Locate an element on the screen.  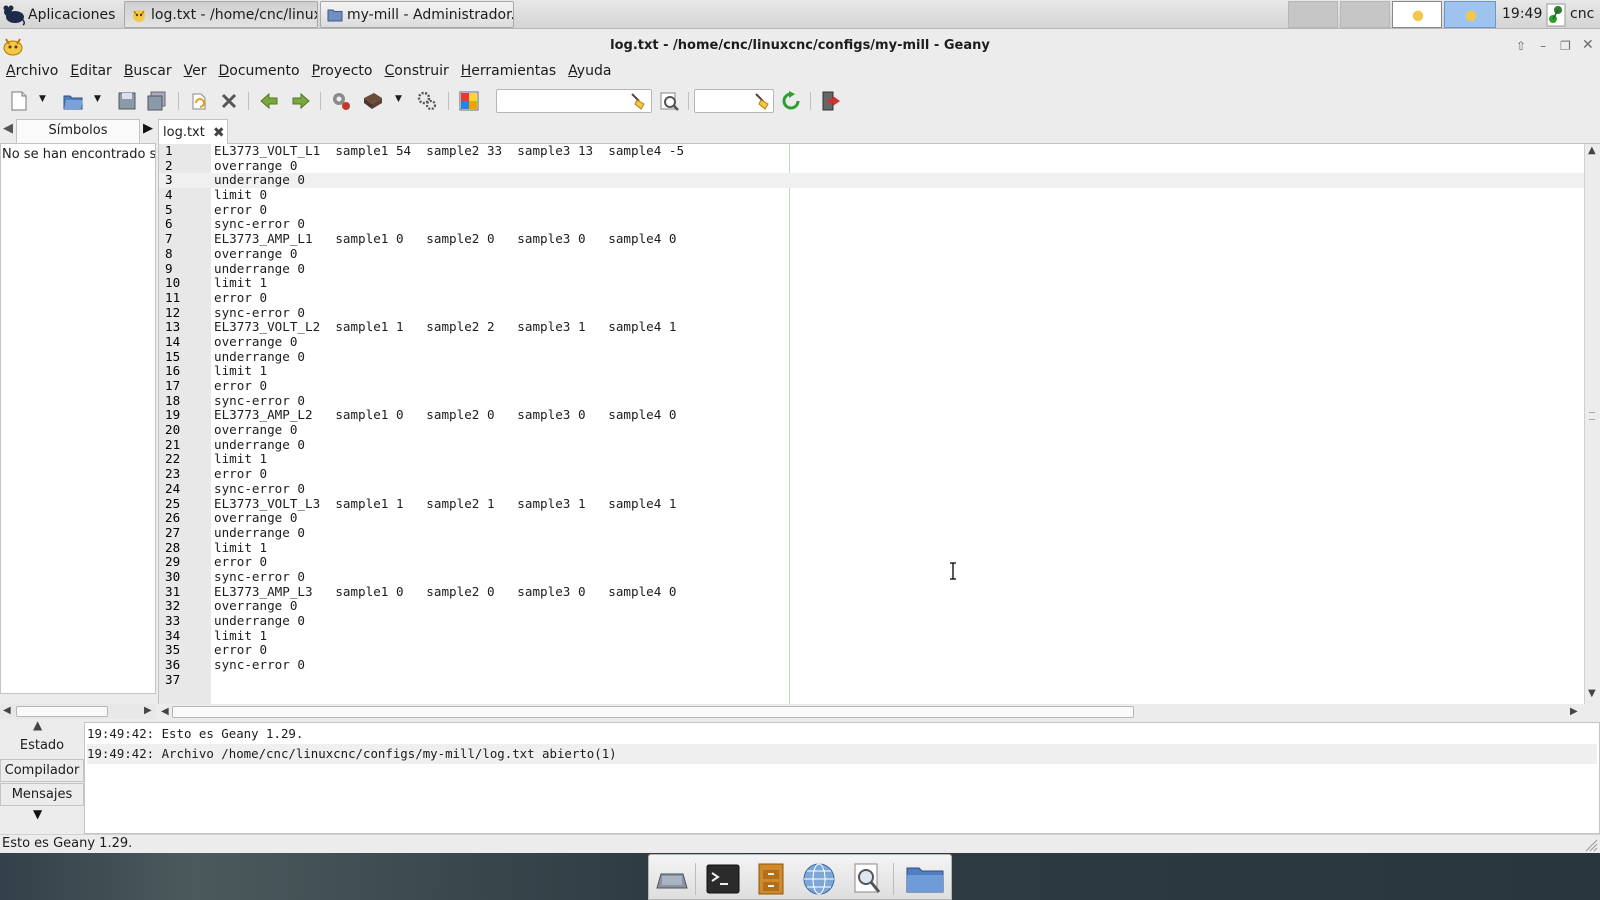
save-icon is located at coordinates (127, 101).